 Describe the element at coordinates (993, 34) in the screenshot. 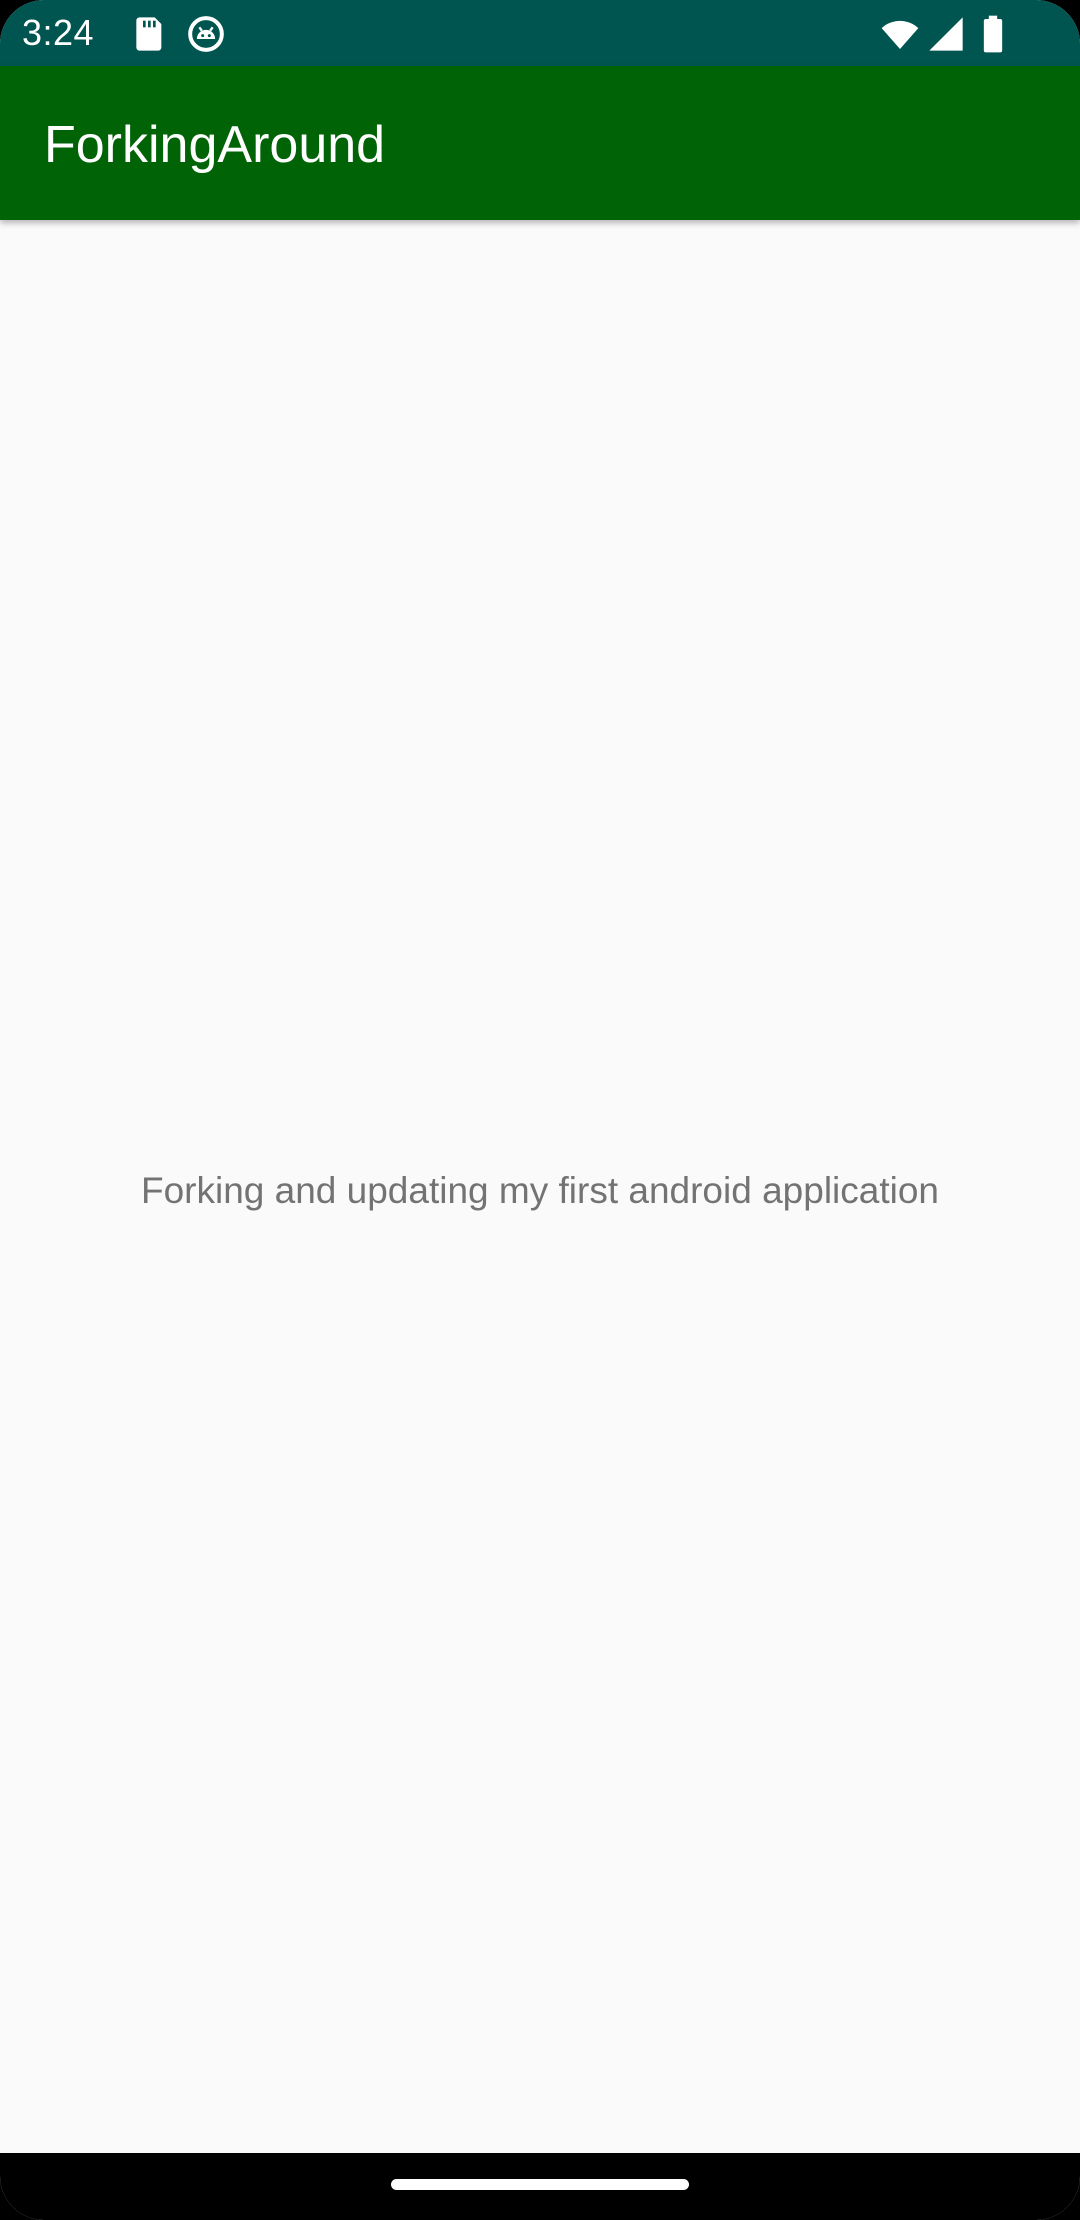

I see `battery-icon` at that location.